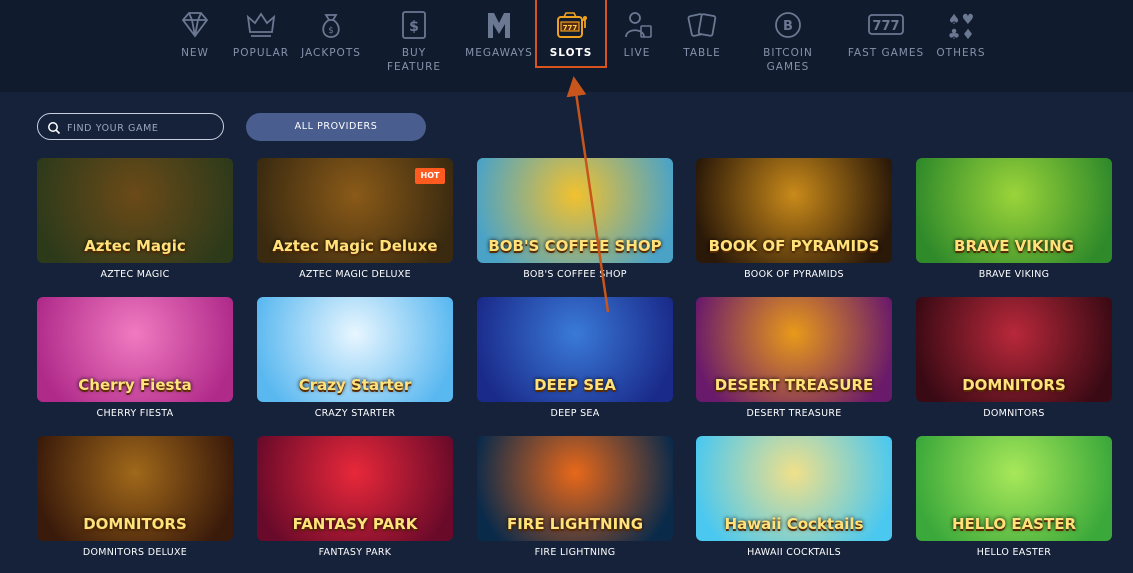  What do you see at coordinates (336, 127) in the screenshot?
I see `all-providers-button: ALL PROVIDERS` at bounding box center [336, 127].